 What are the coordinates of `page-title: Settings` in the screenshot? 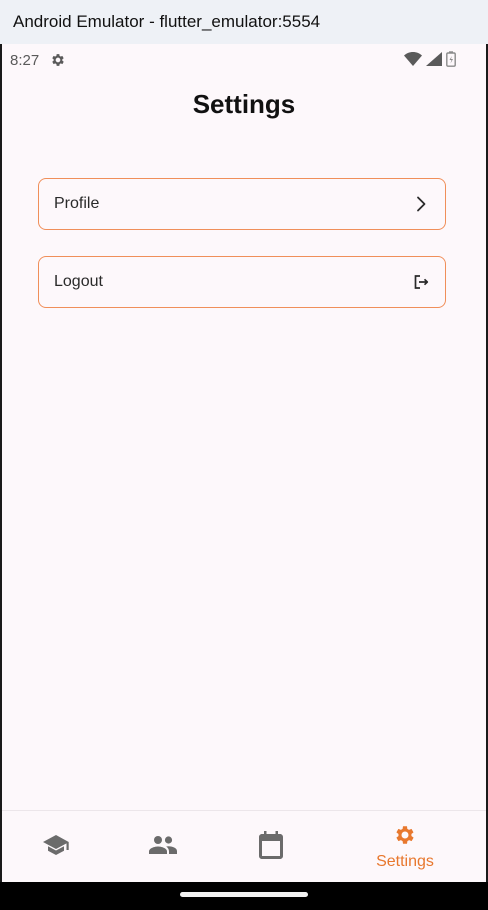 It's located at (244, 104).